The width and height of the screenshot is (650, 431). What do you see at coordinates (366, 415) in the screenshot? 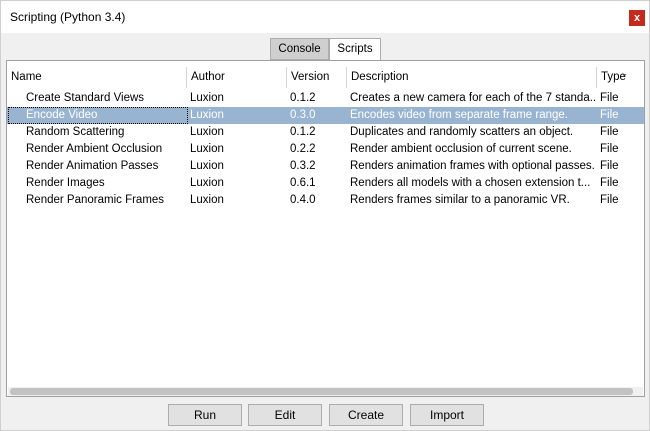
I see `create-button: Create` at bounding box center [366, 415].